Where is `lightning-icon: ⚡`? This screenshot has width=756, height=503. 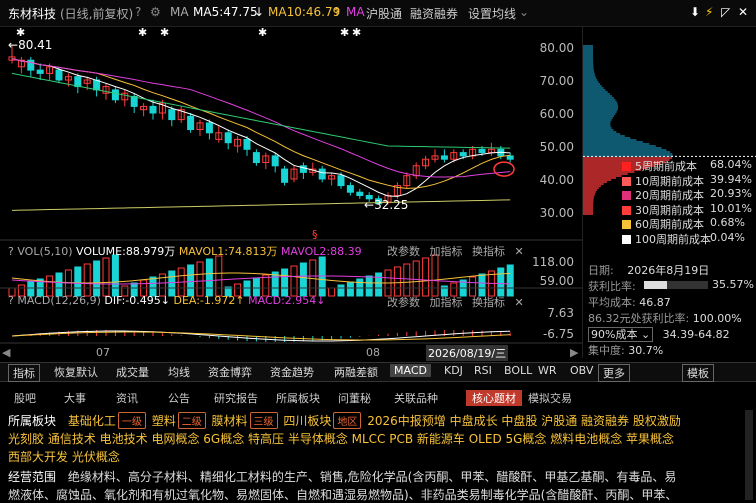
lightning-icon: ⚡ is located at coordinates (709, 12).